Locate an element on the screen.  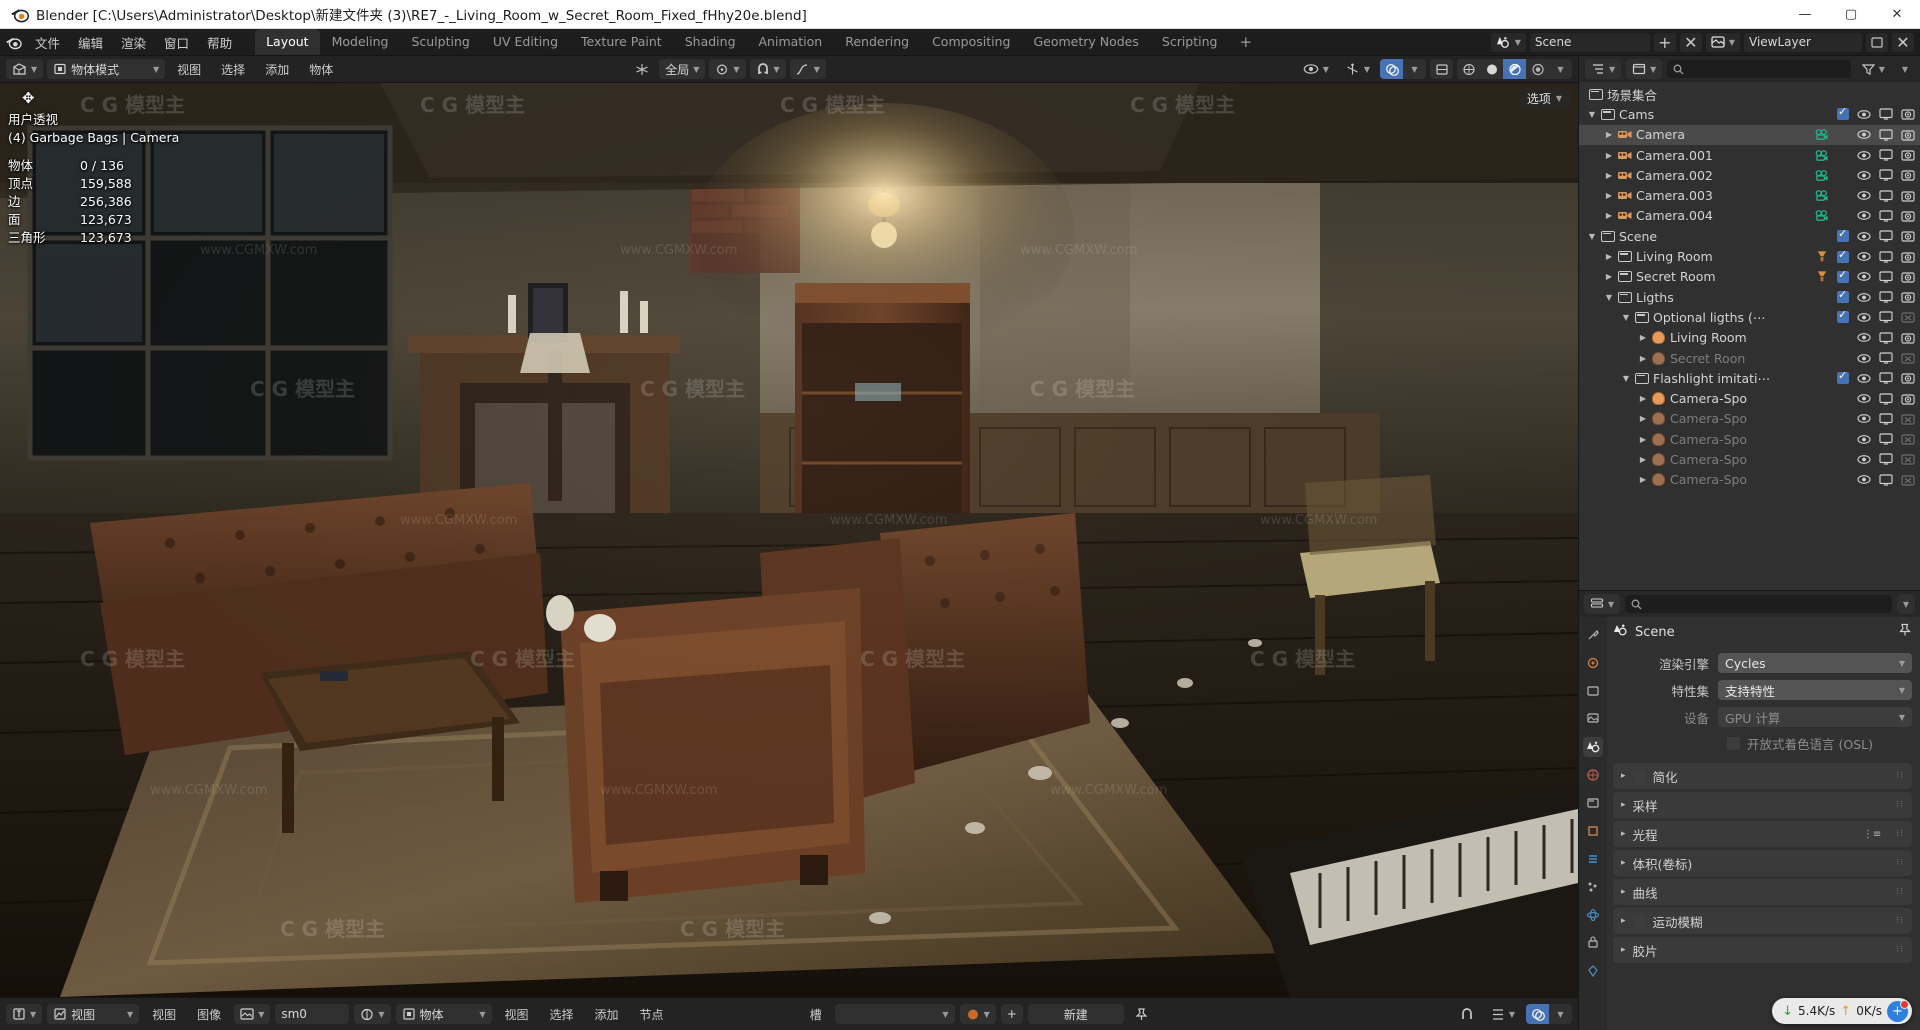
node-snap-icon is located at coordinates (1467, 1014).